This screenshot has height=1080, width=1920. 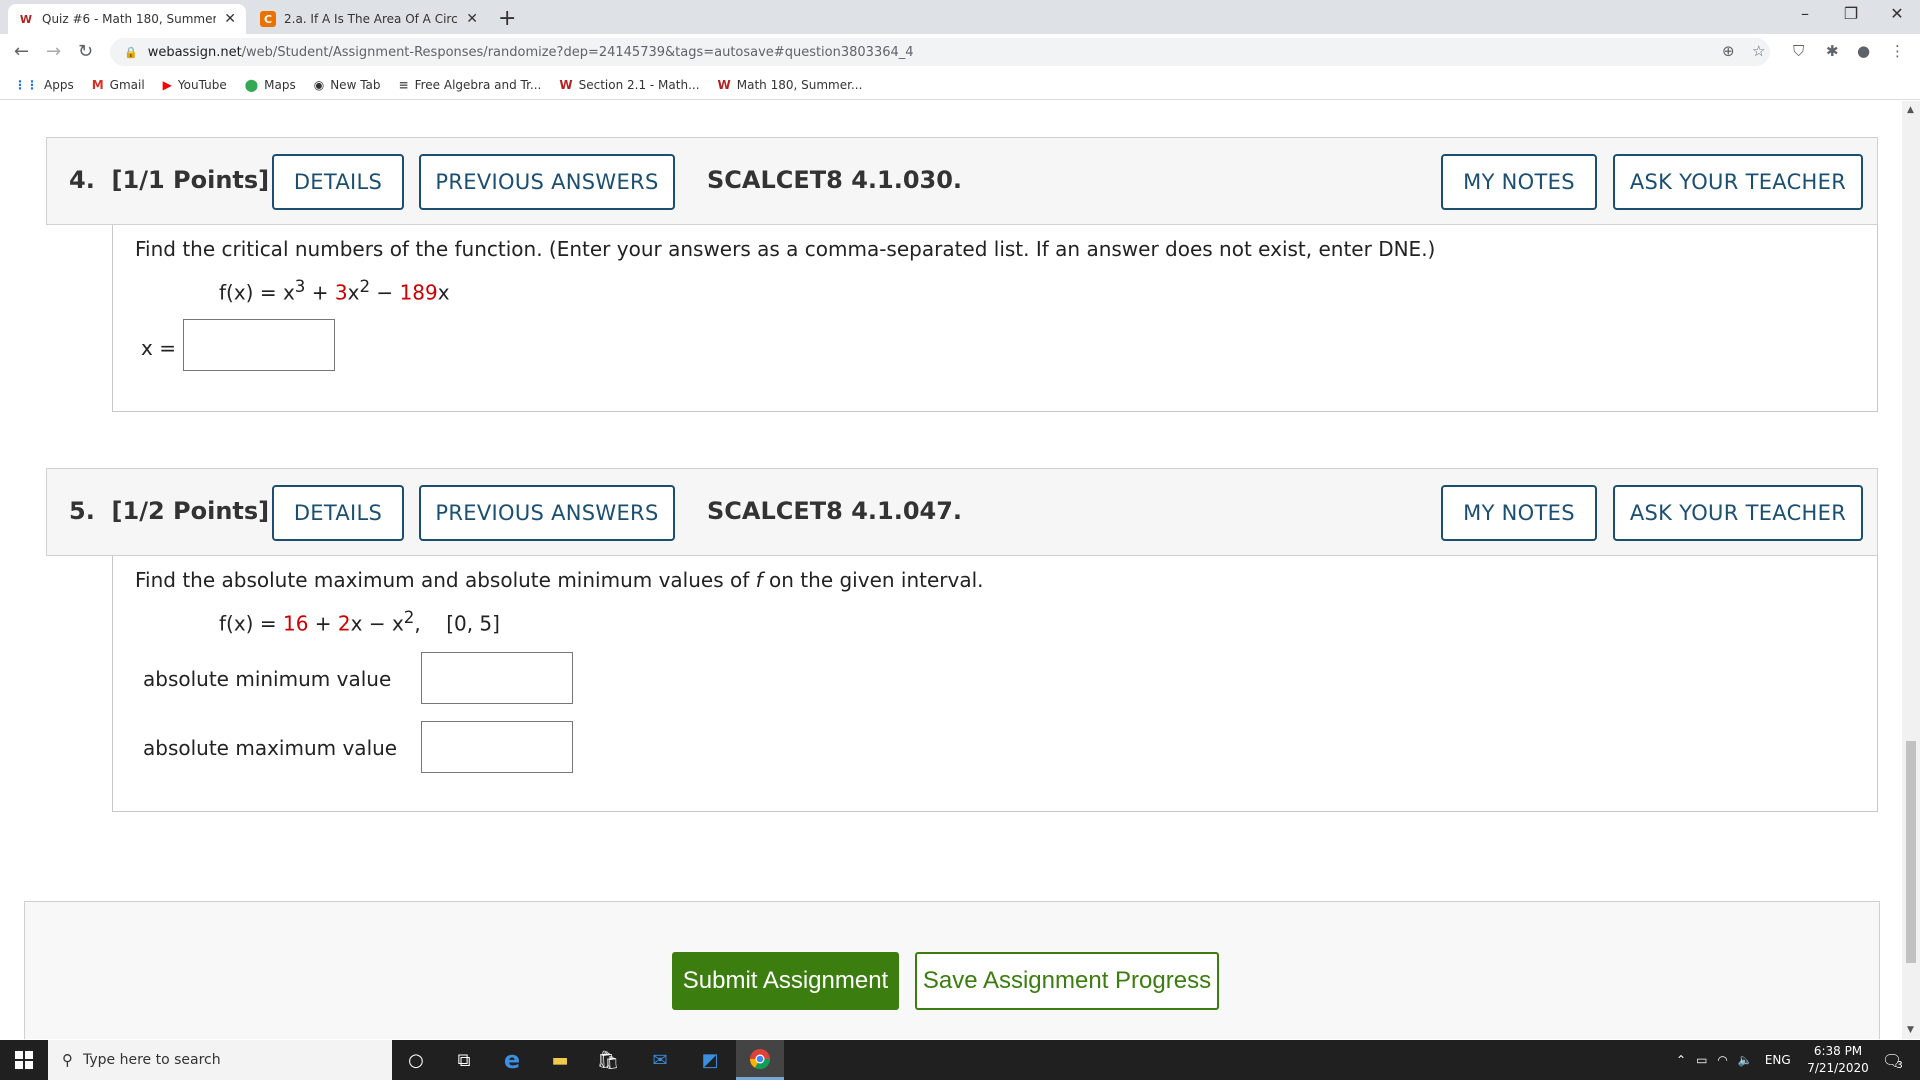 I want to click on chrome-logo-icon, so click(x=760, y=1058).